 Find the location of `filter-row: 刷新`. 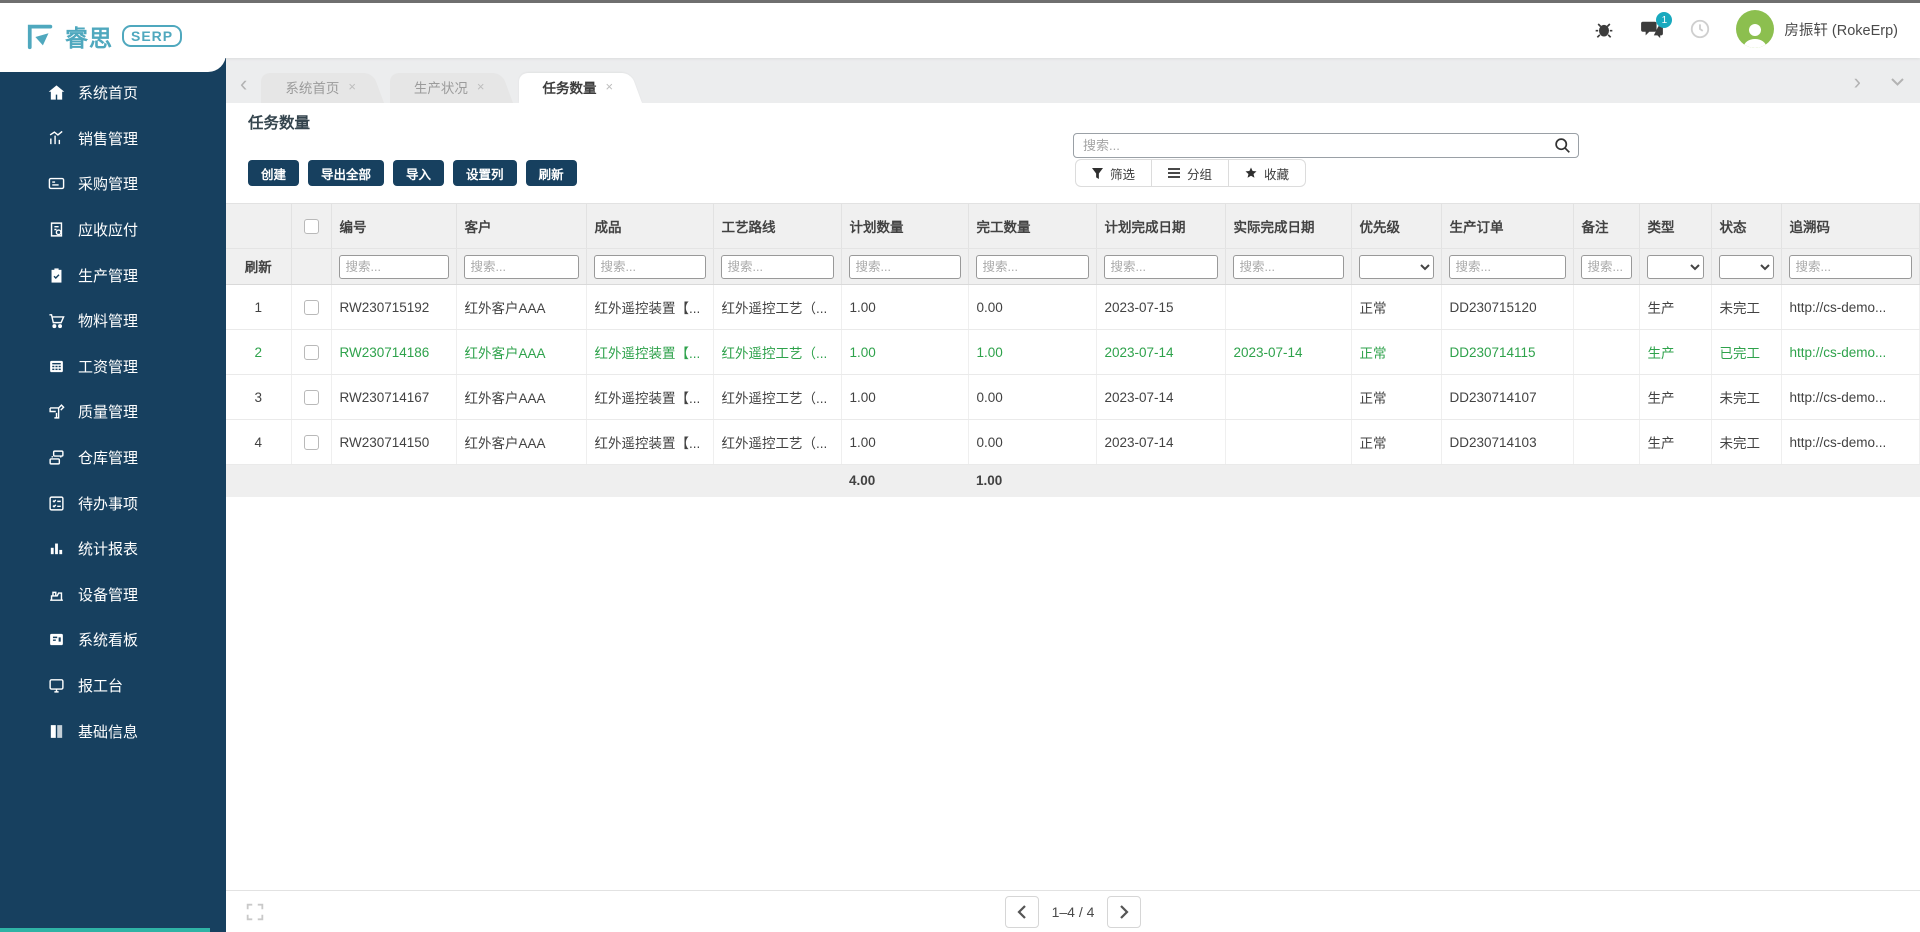

filter-row: 刷新 is located at coordinates (1073, 266).